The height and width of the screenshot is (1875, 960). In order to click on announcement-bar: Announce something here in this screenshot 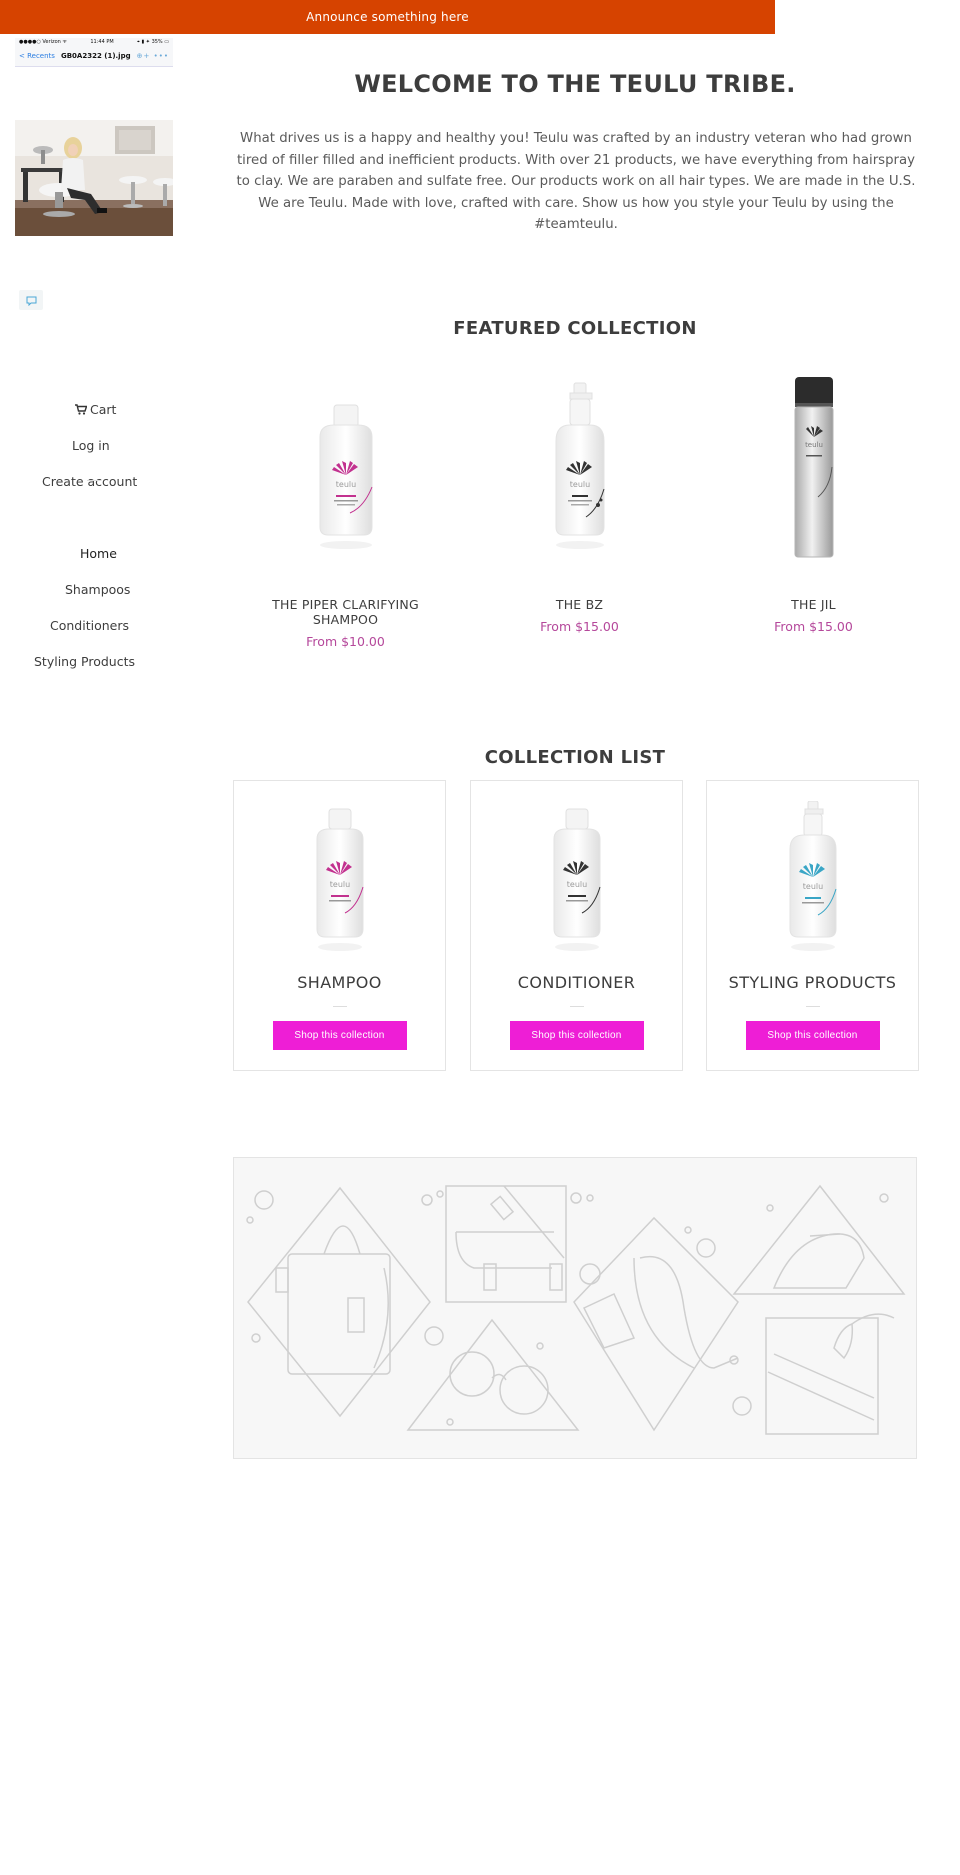, I will do `click(387, 17)`.